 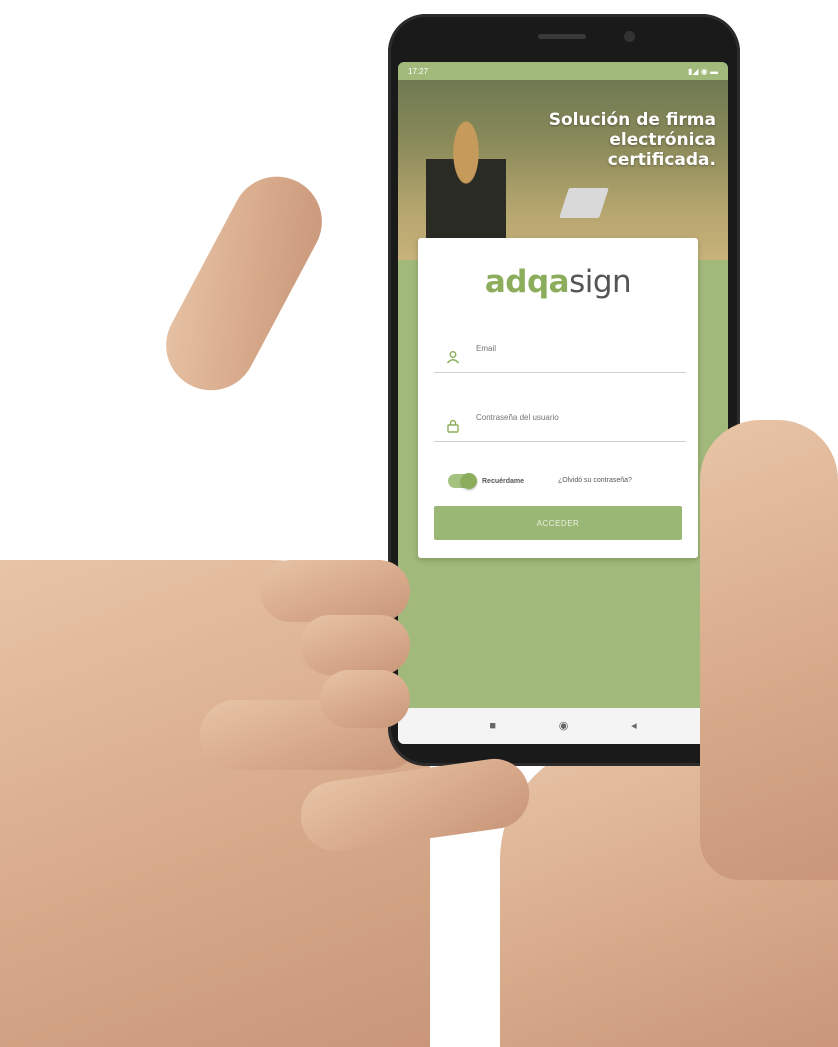 I want to click on password-field, so click(x=560, y=421).